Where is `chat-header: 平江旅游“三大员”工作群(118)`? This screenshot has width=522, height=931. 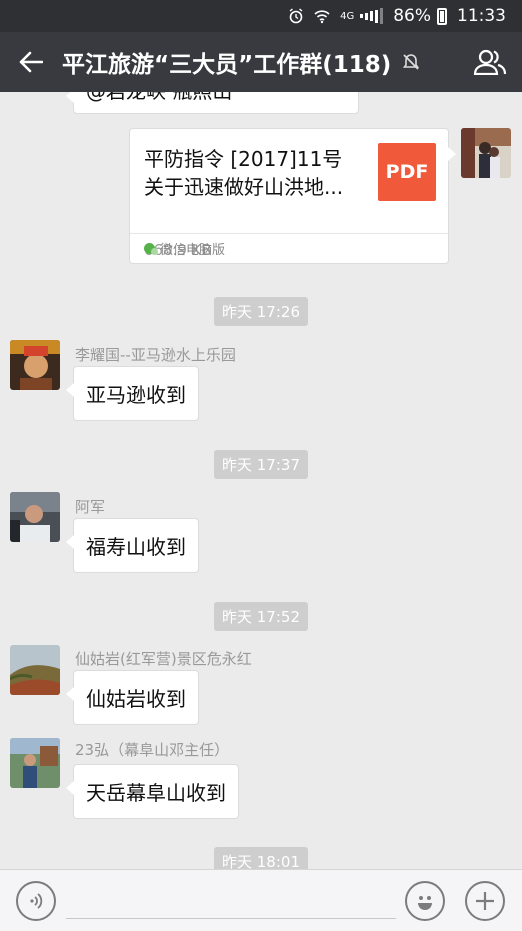 chat-header: 平江旅游“三大员”工作群(118) is located at coordinates (261, 62).